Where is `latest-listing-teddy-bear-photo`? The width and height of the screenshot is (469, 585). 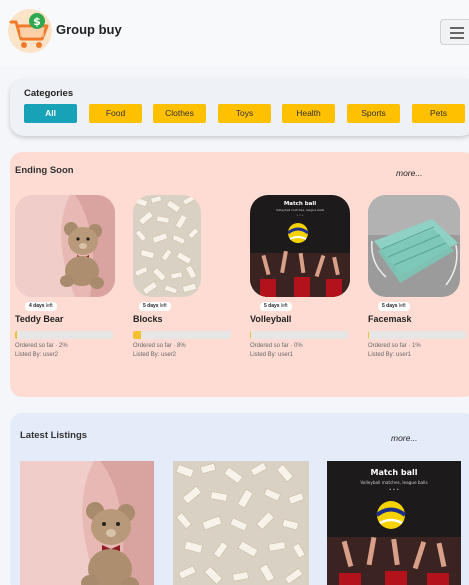
latest-listing-teddy-bear-photo is located at coordinates (87, 523).